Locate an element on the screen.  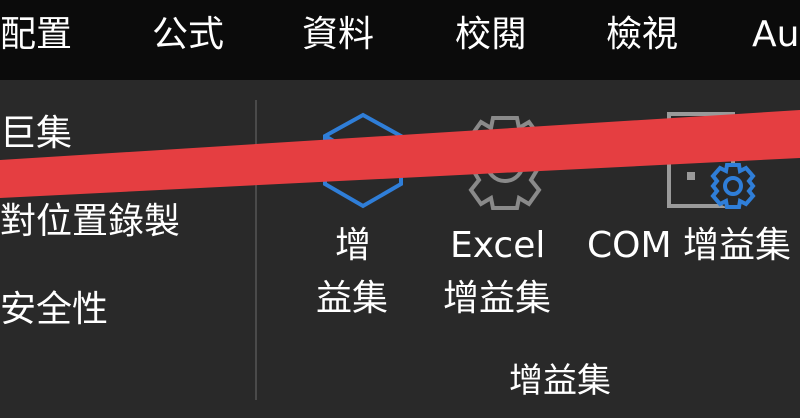
tab-review: 校閱 is located at coordinates (491, 35).